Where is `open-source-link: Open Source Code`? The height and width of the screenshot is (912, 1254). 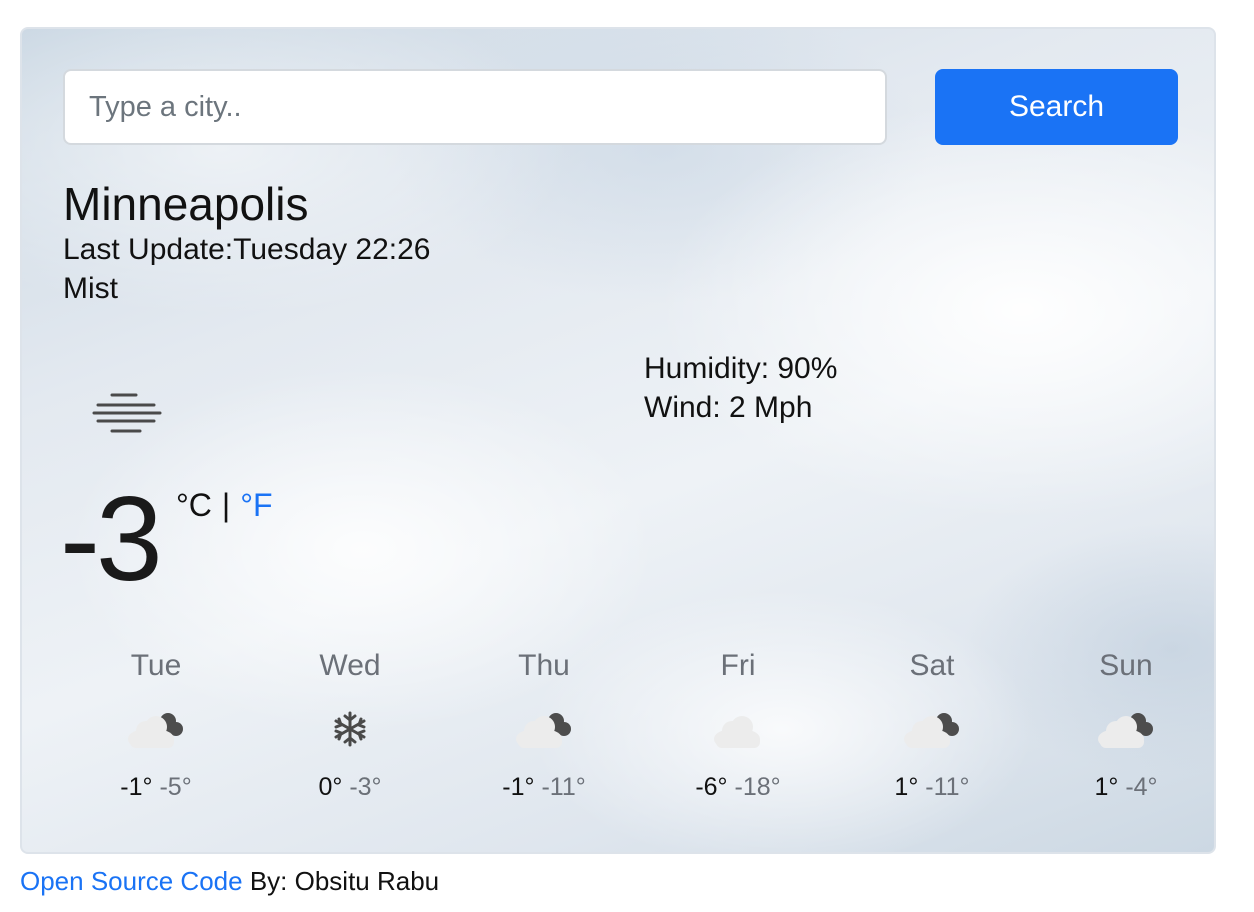 open-source-link: Open Source Code is located at coordinates (131, 881).